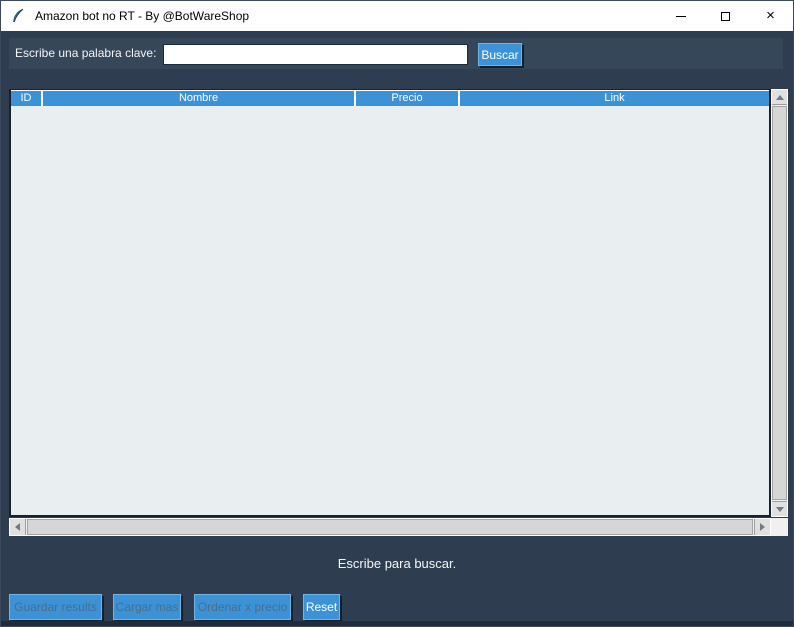 This screenshot has height=627, width=794. Describe the element at coordinates (26, 98) in the screenshot. I see `column-header-id: ID` at that location.